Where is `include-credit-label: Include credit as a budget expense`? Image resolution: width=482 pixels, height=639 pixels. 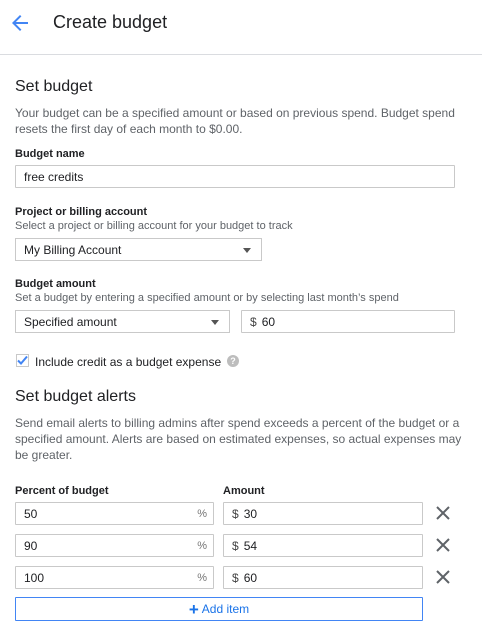
include-credit-label: Include credit as a budget expense is located at coordinates (128, 362).